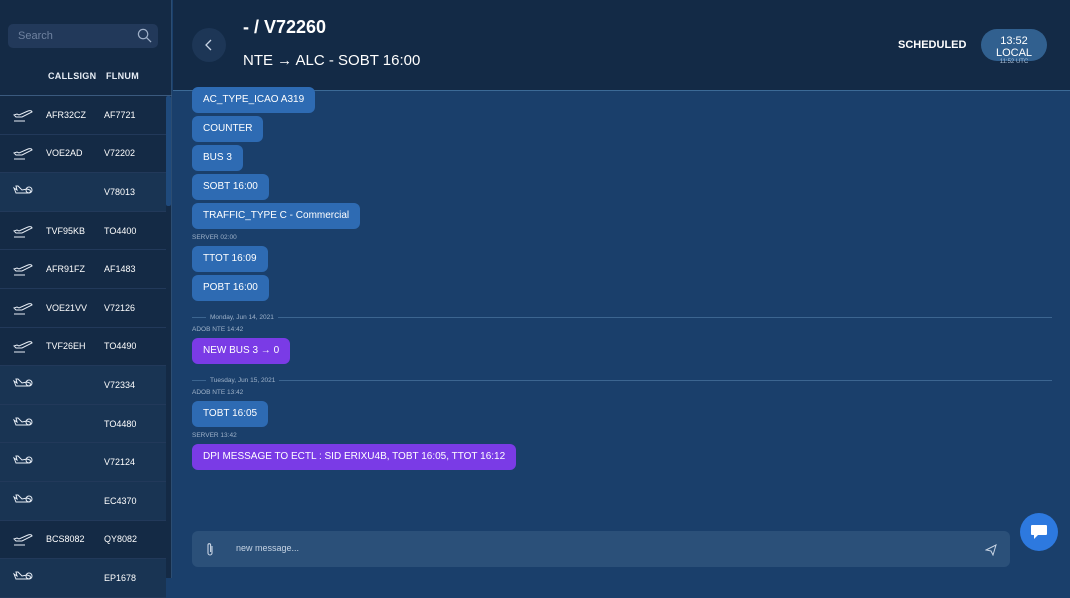 This screenshot has width=1070, height=598. What do you see at coordinates (120, 230) in the screenshot?
I see `flnum: TO4400` at bounding box center [120, 230].